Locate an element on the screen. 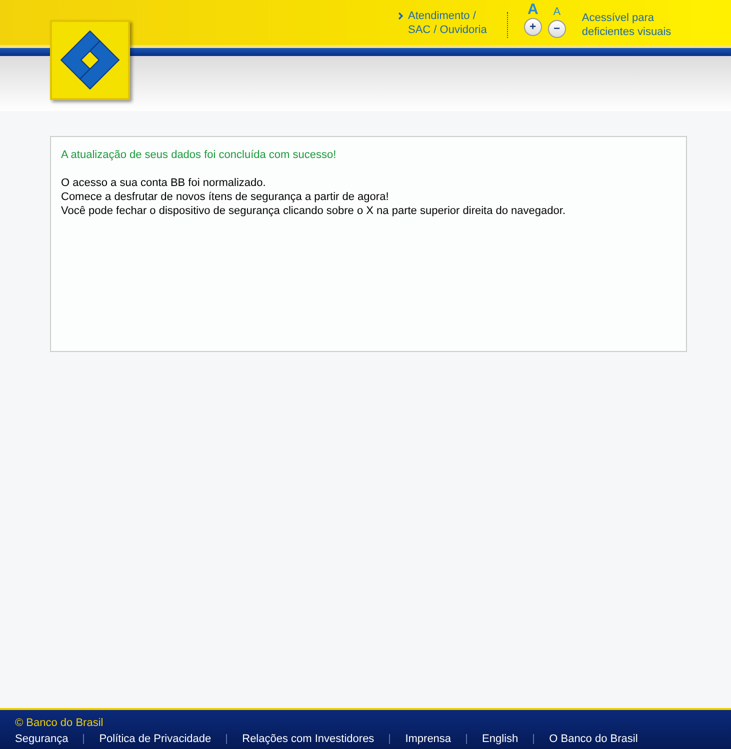 The height and width of the screenshot is (749, 731). copyright-text: © Banco do Brasil is located at coordinates (59, 723).